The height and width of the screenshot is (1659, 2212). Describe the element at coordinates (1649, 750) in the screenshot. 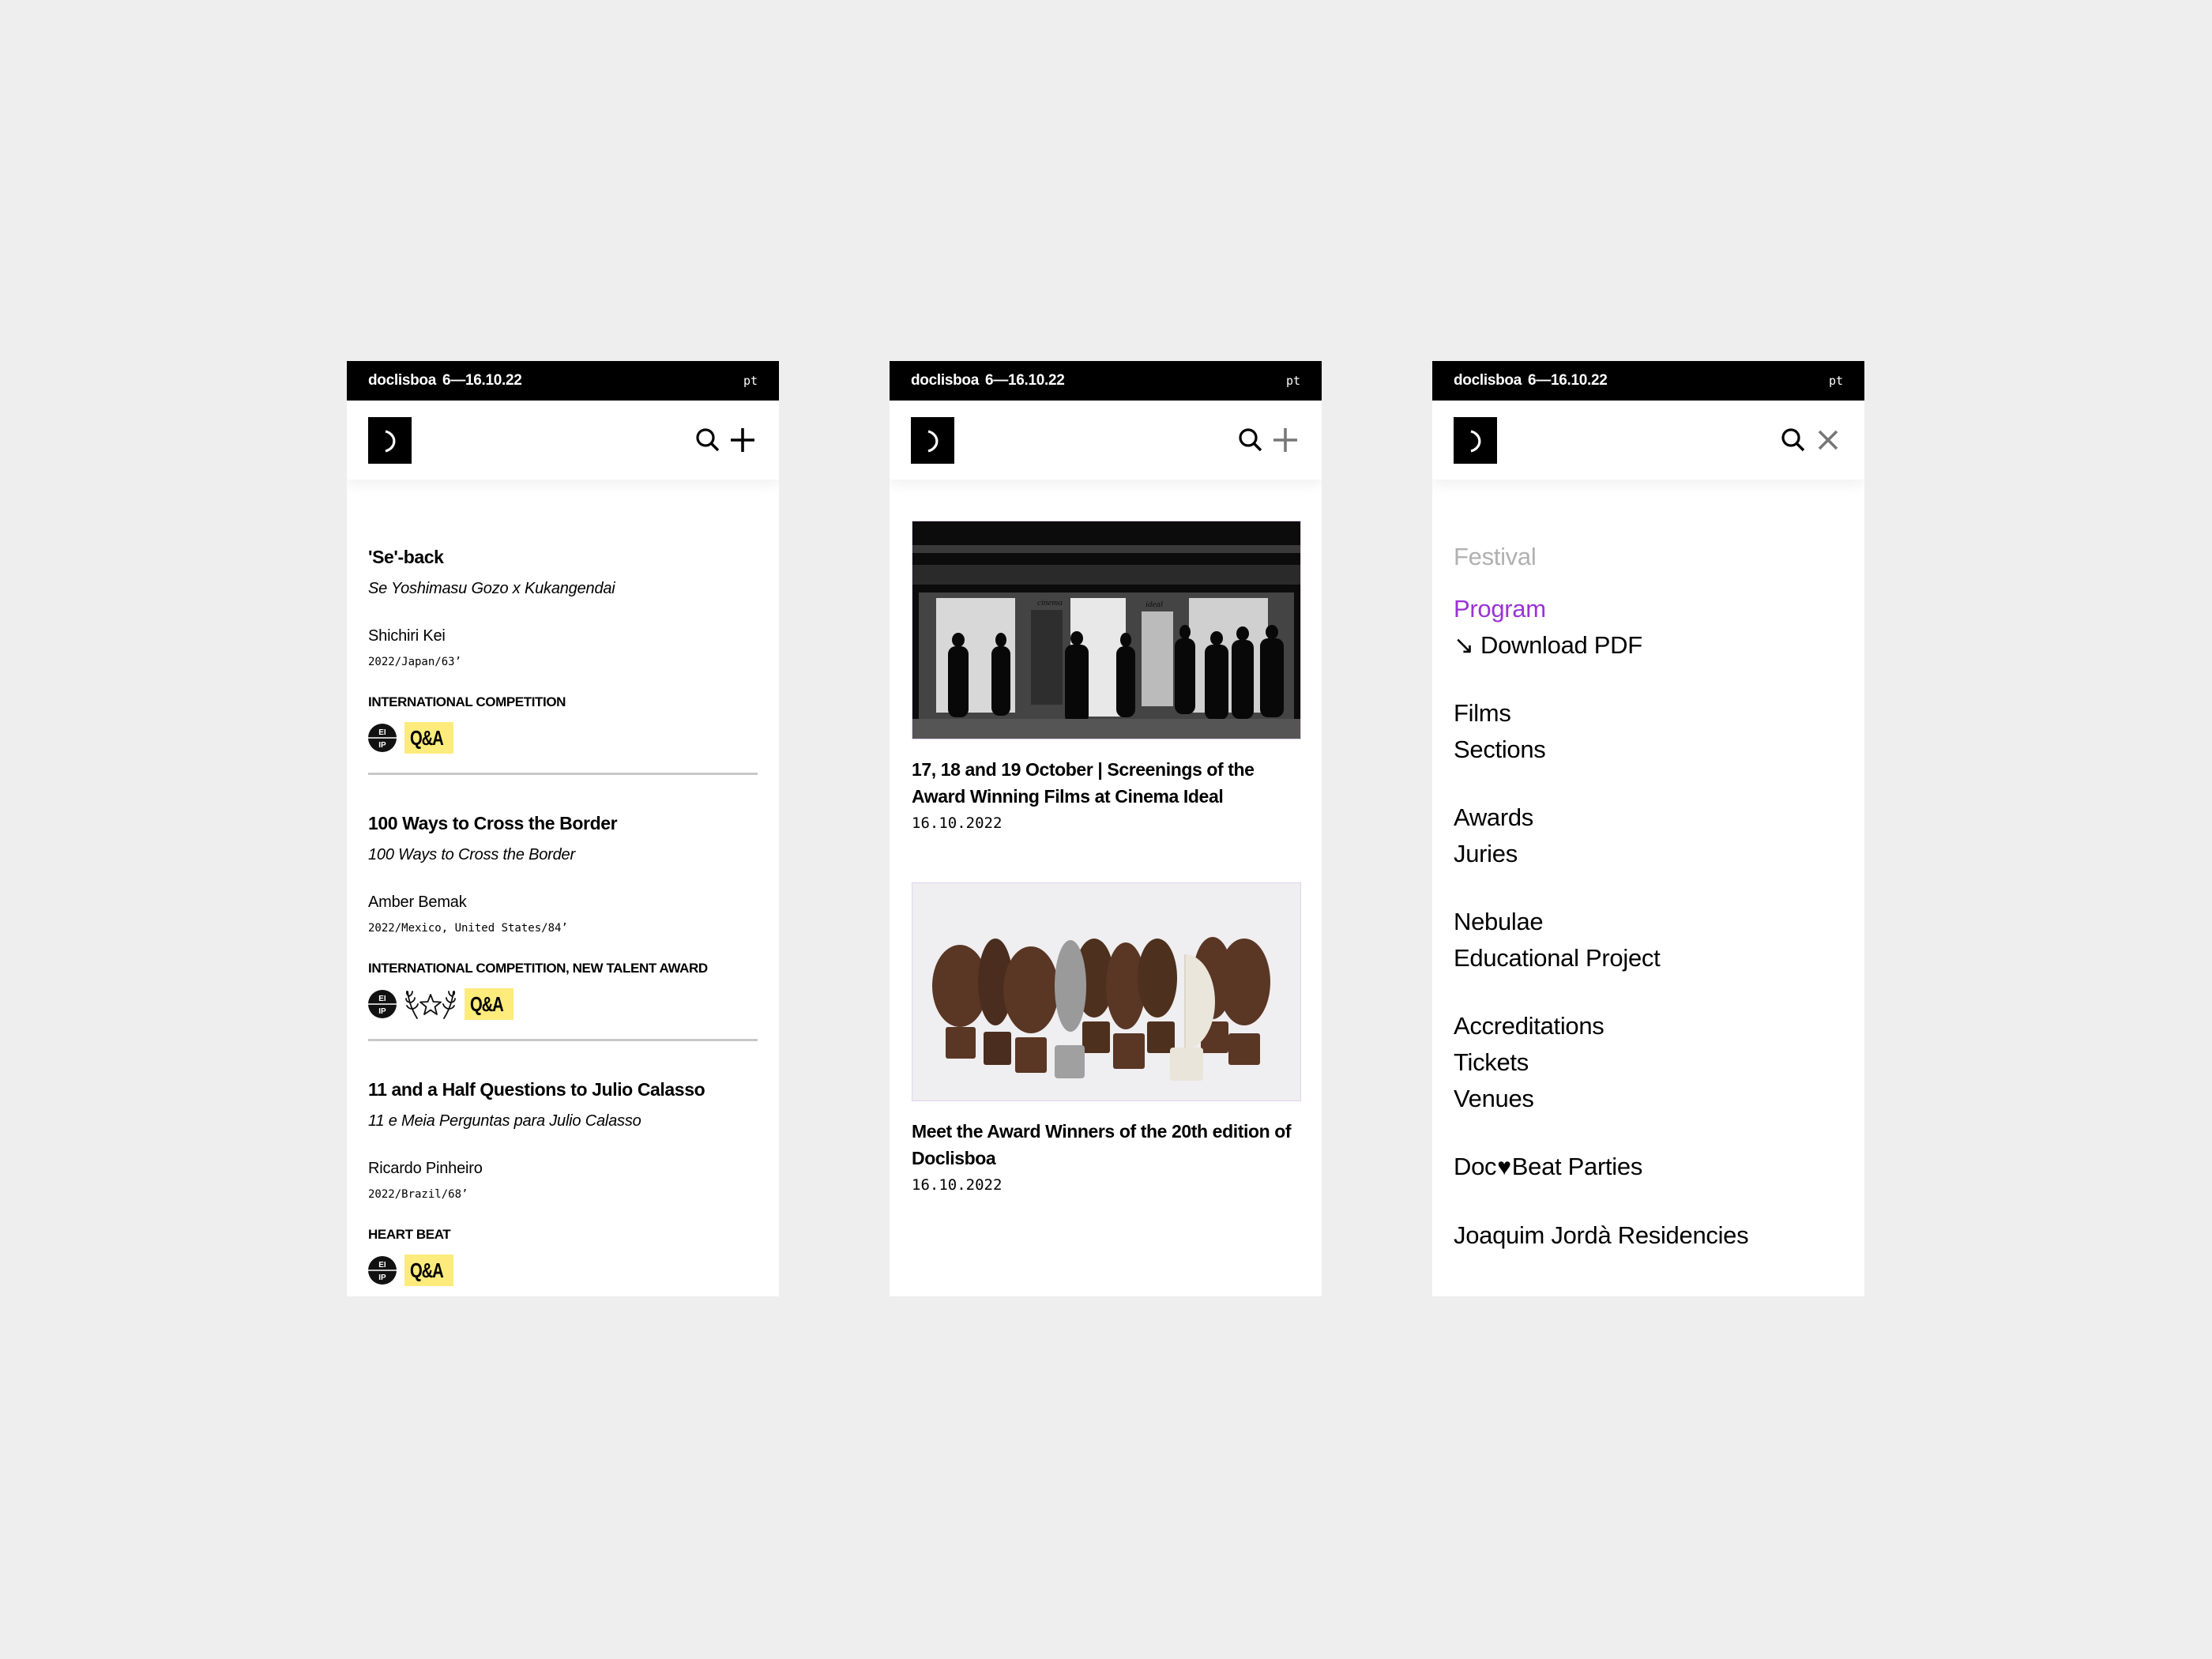

I see `menu-item-sections: Sections` at that location.